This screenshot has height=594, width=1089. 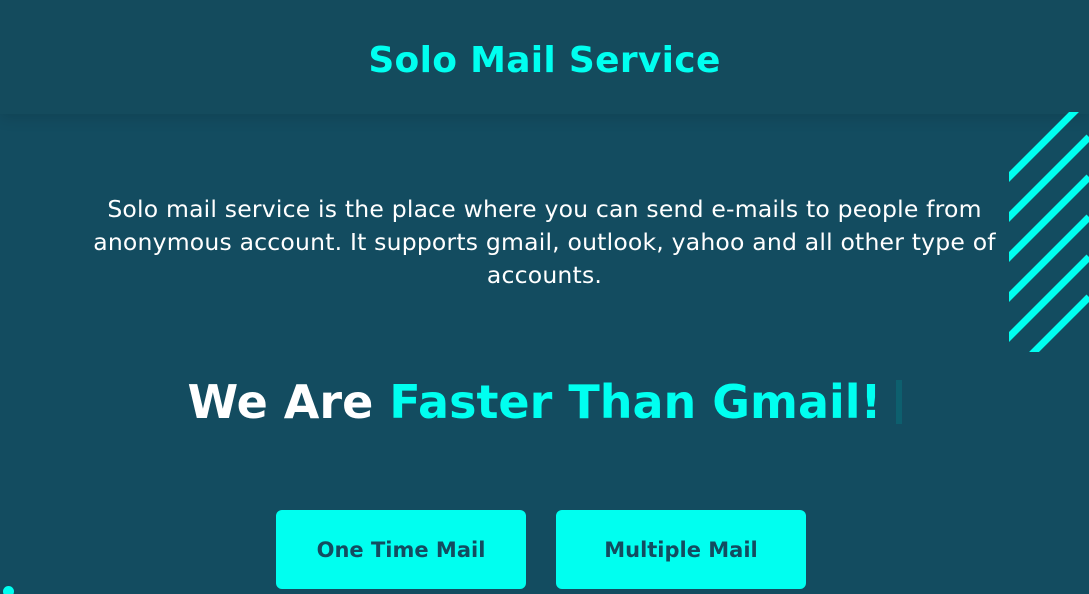 What do you see at coordinates (280, 402) in the screenshot?
I see `tagline-lead: We Are` at bounding box center [280, 402].